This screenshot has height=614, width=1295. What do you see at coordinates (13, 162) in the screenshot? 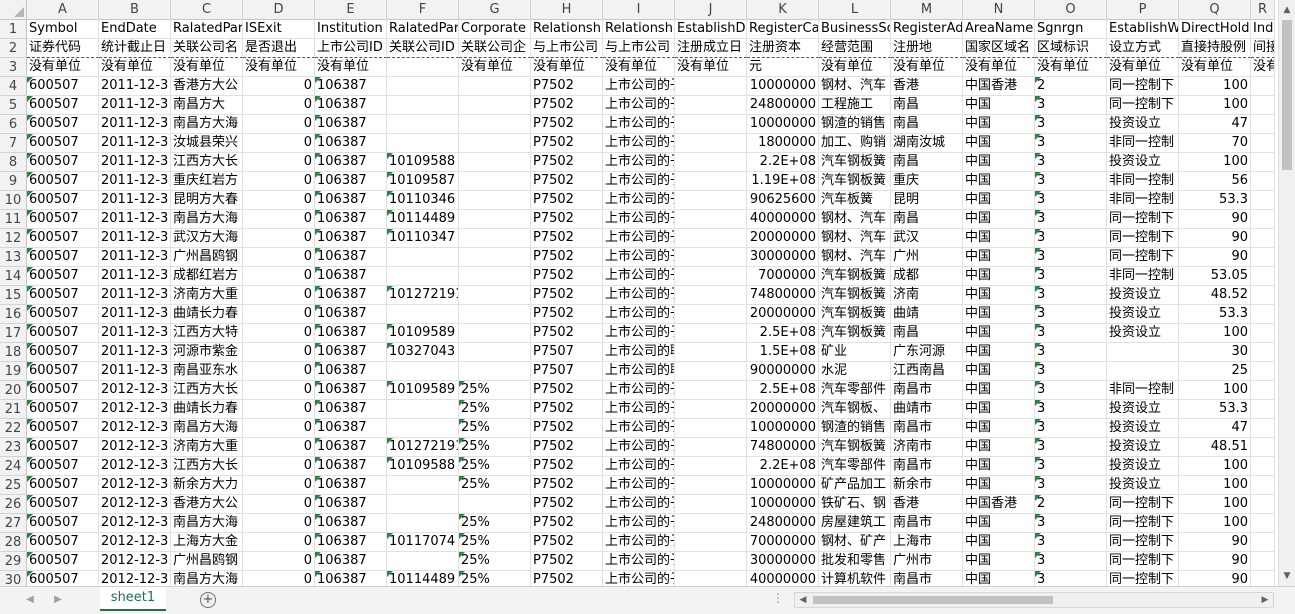
I see `row-header-8: 8` at bounding box center [13, 162].